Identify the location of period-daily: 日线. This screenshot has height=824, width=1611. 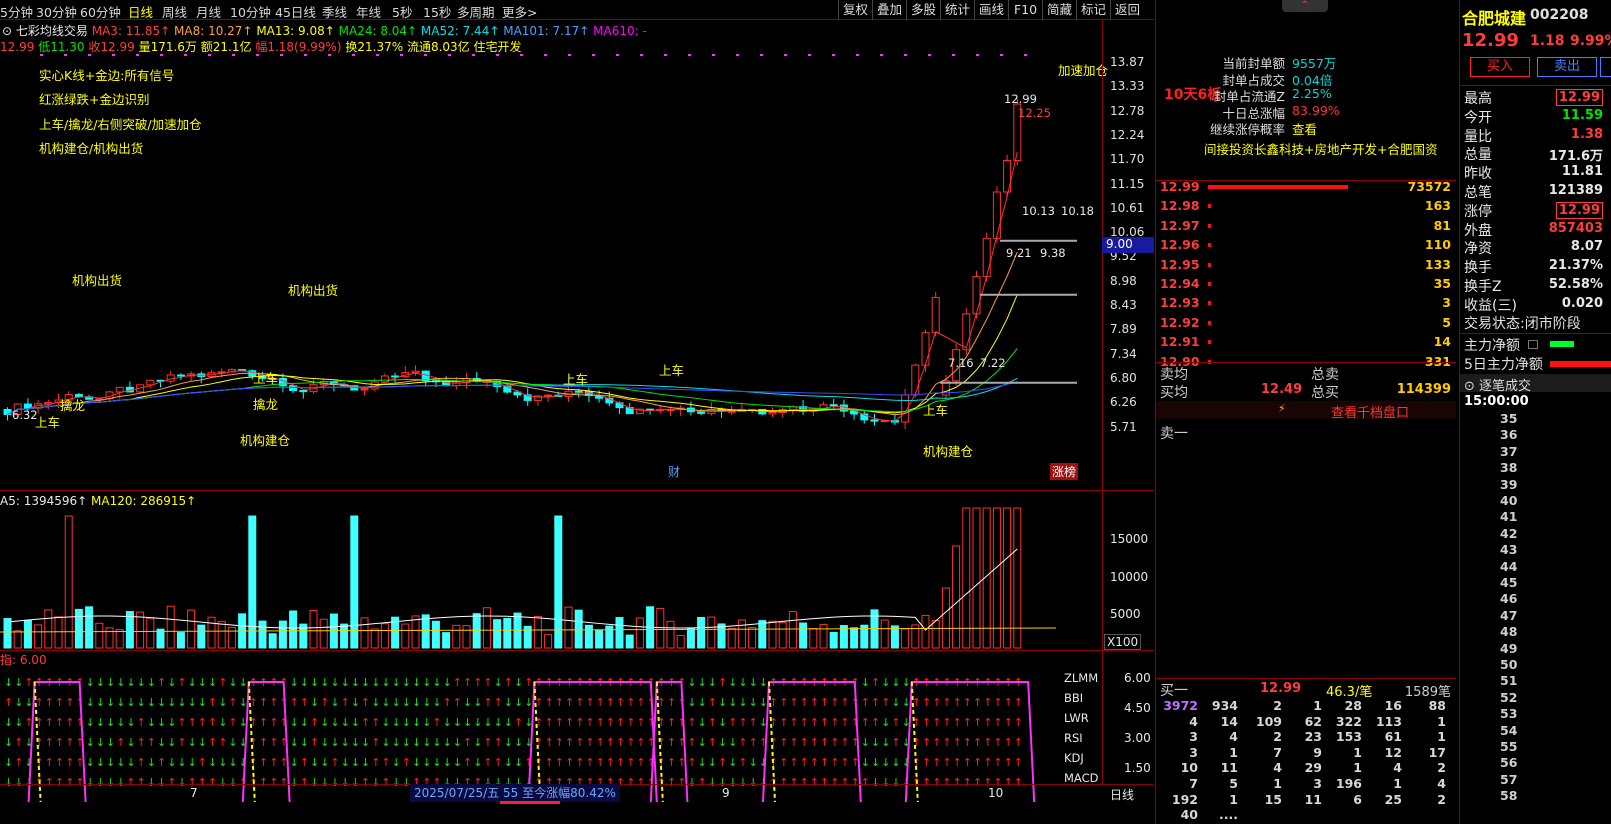
(140, 11).